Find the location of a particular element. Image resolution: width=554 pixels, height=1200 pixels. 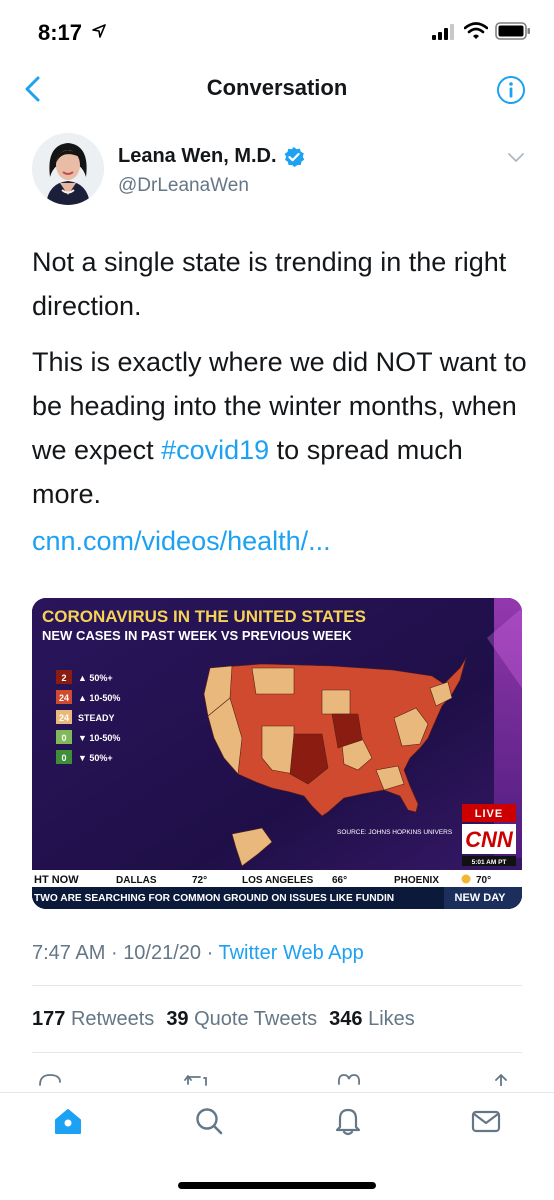

ticker-city: LOS ANGELES is located at coordinates (278, 880).